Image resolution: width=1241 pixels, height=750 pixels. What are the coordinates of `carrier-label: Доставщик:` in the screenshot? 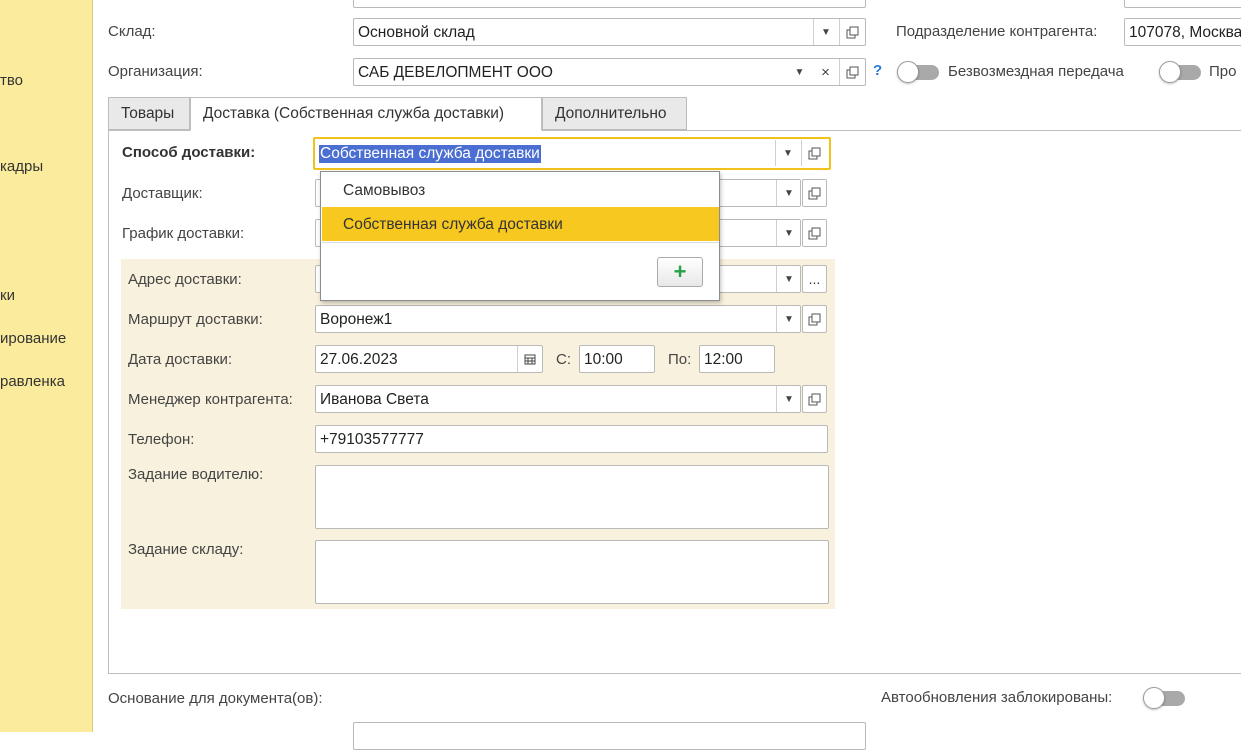 It's located at (162, 193).